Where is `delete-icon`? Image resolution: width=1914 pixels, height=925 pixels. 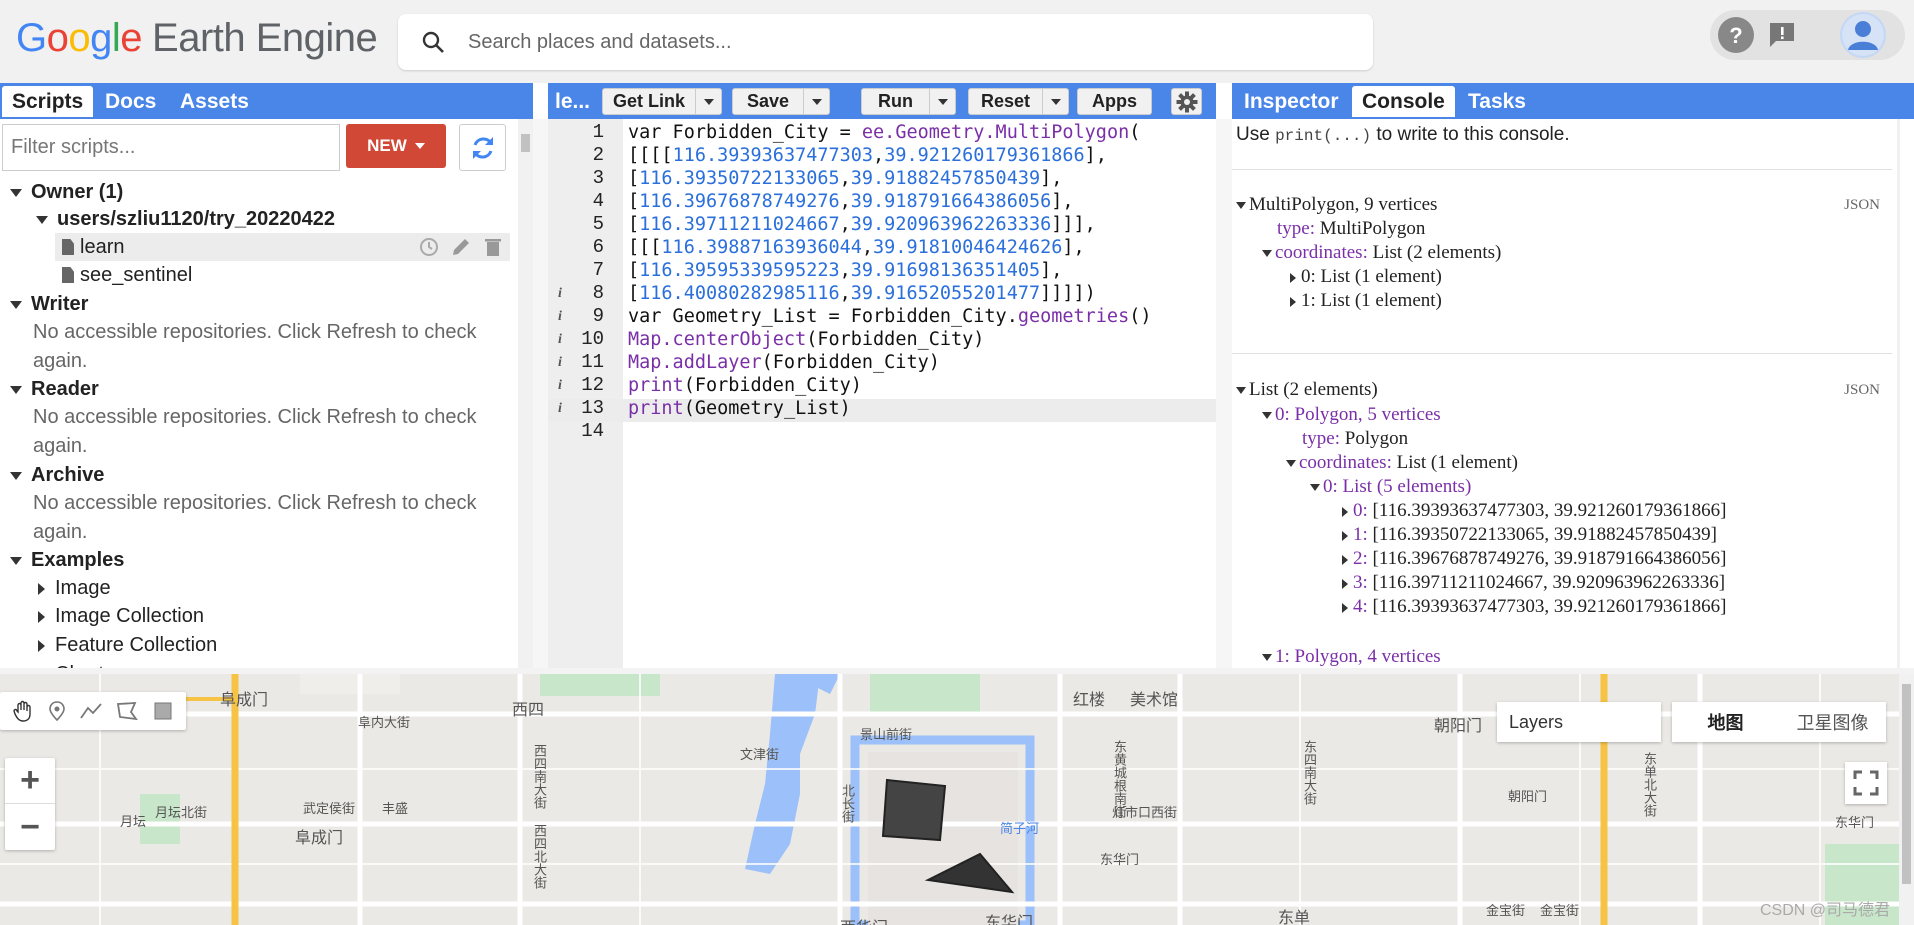 delete-icon is located at coordinates (493, 249).